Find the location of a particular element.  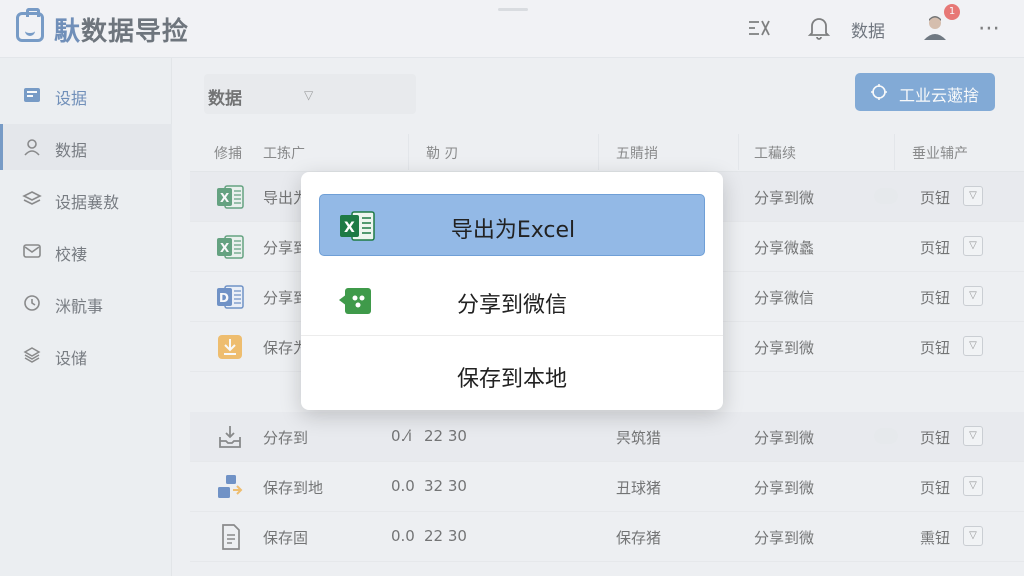

option-label: 保存到本地 is located at coordinates (511, 379).